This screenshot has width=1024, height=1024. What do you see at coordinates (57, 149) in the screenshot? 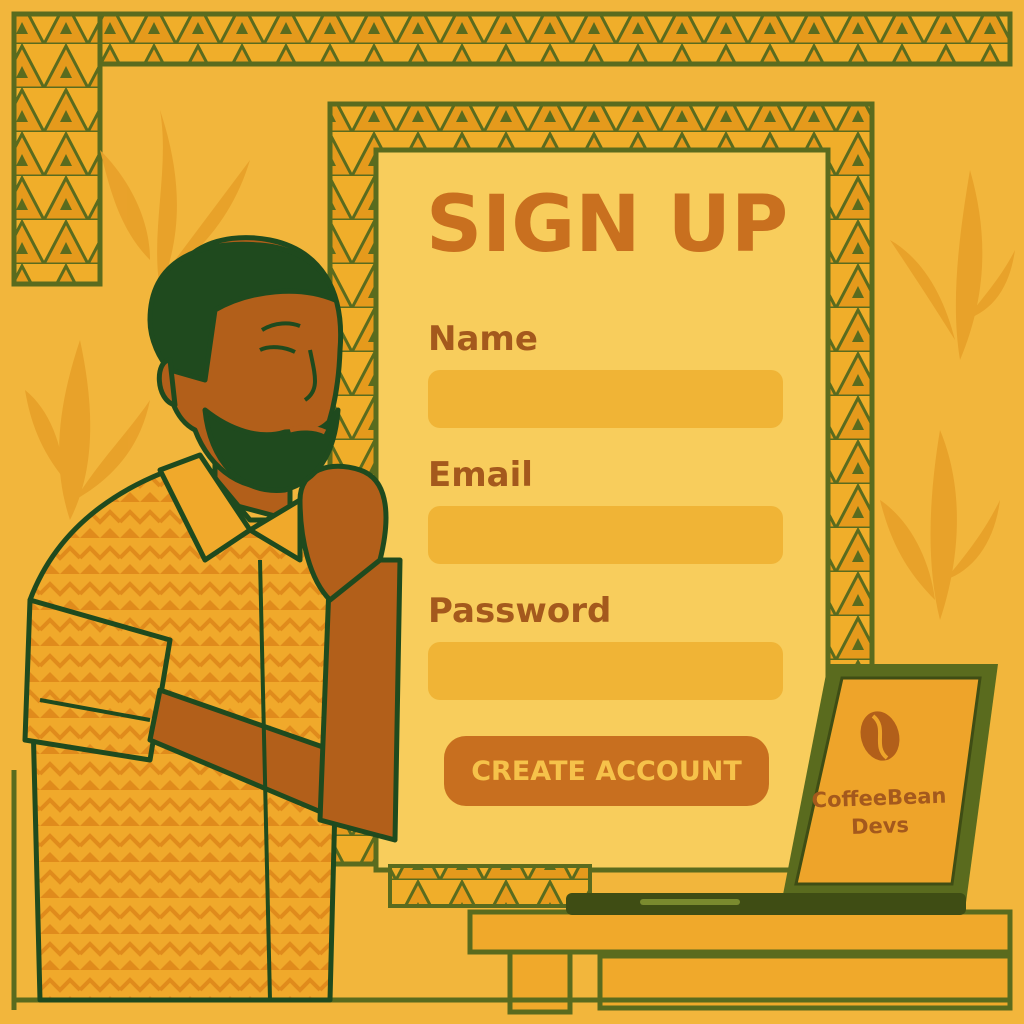
I see `left-pattern-border` at bounding box center [57, 149].